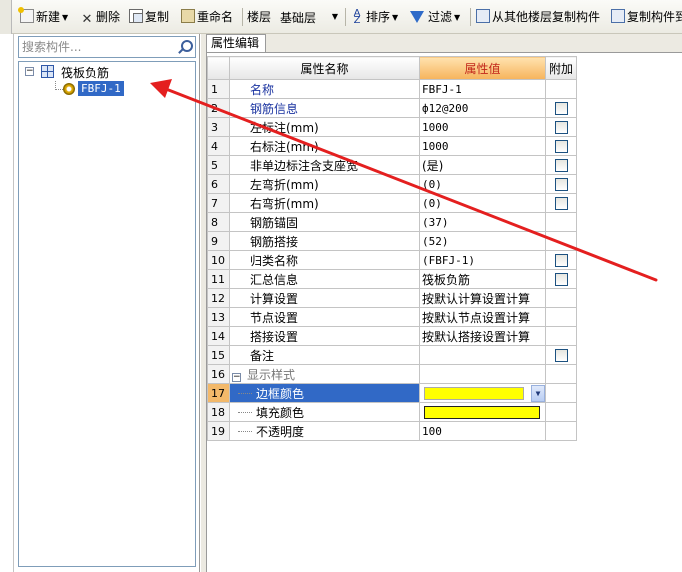 The width and height of the screenshot is (682, 572). What do you see at coordinates (324, 241) in the screenshot?
I see `property-name: 钢筋搭接` at bounding box center [324, 241].